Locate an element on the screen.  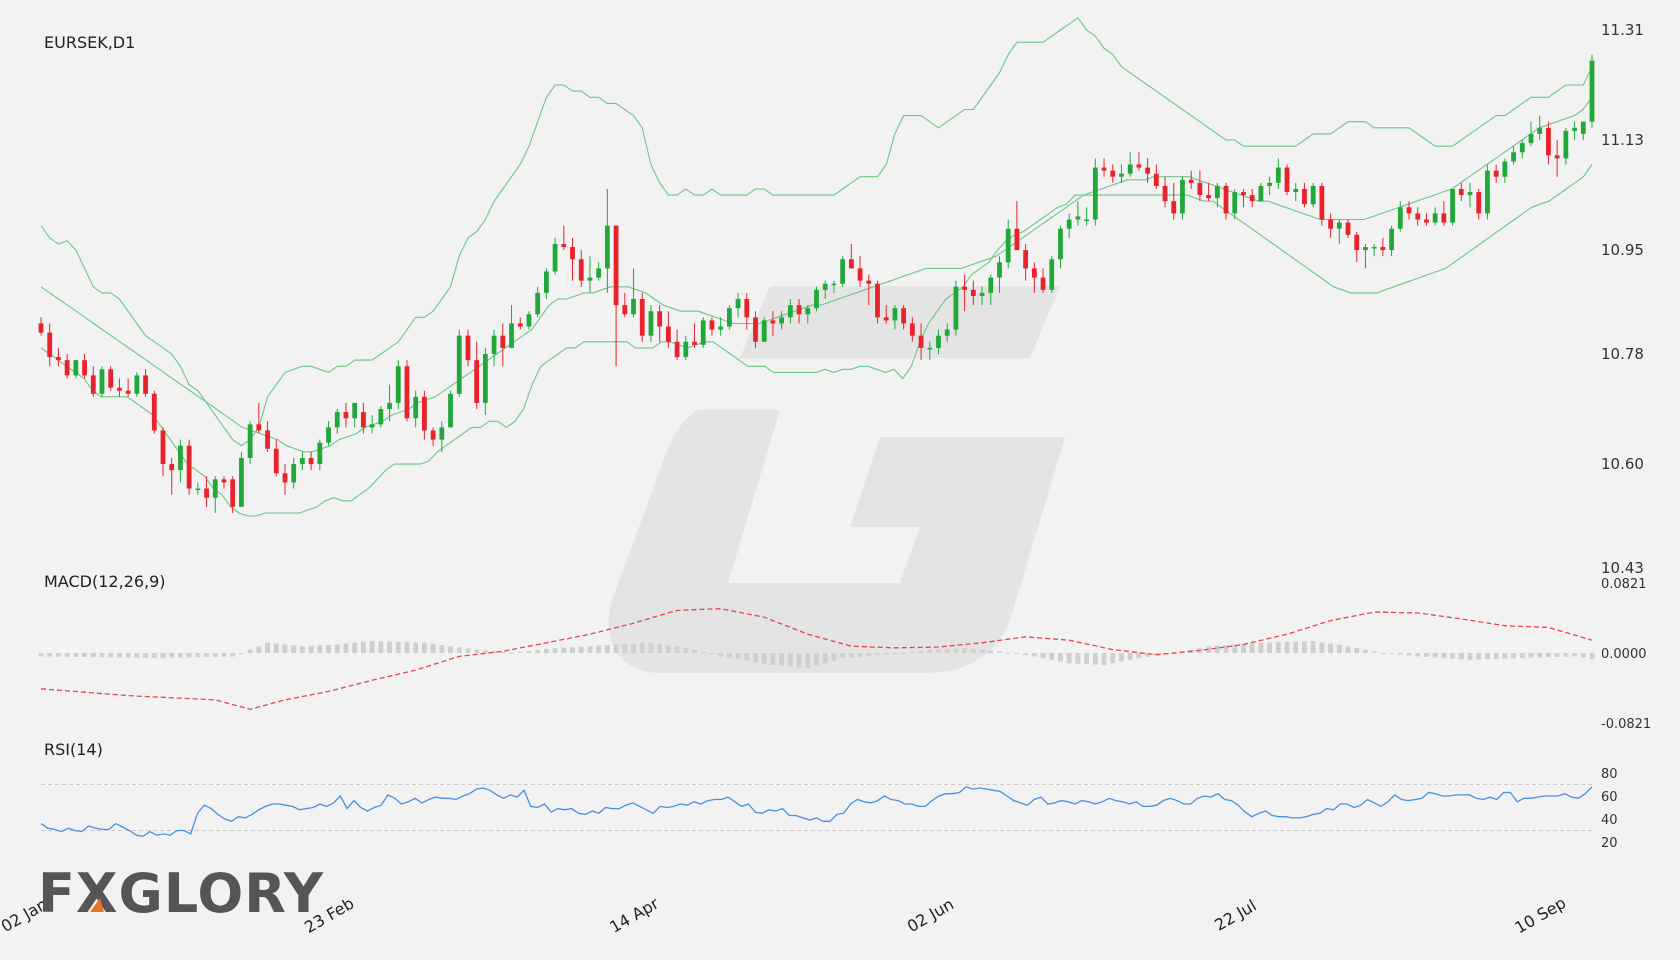
price-y-axis: 11.31 11.13 10.95 10.78 10.60 10.43 is located at coordinates (1622, 299).